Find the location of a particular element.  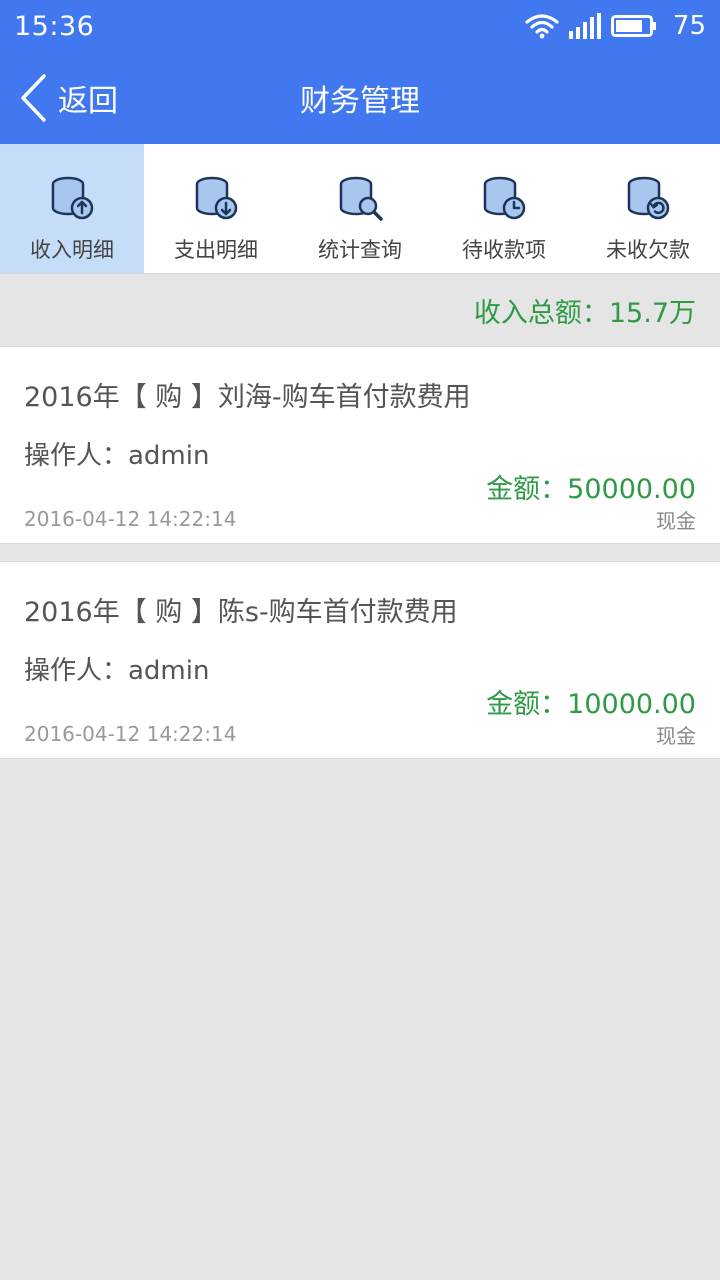

record-amount: 金额：50000.00 is located at coordinates (591, 489).